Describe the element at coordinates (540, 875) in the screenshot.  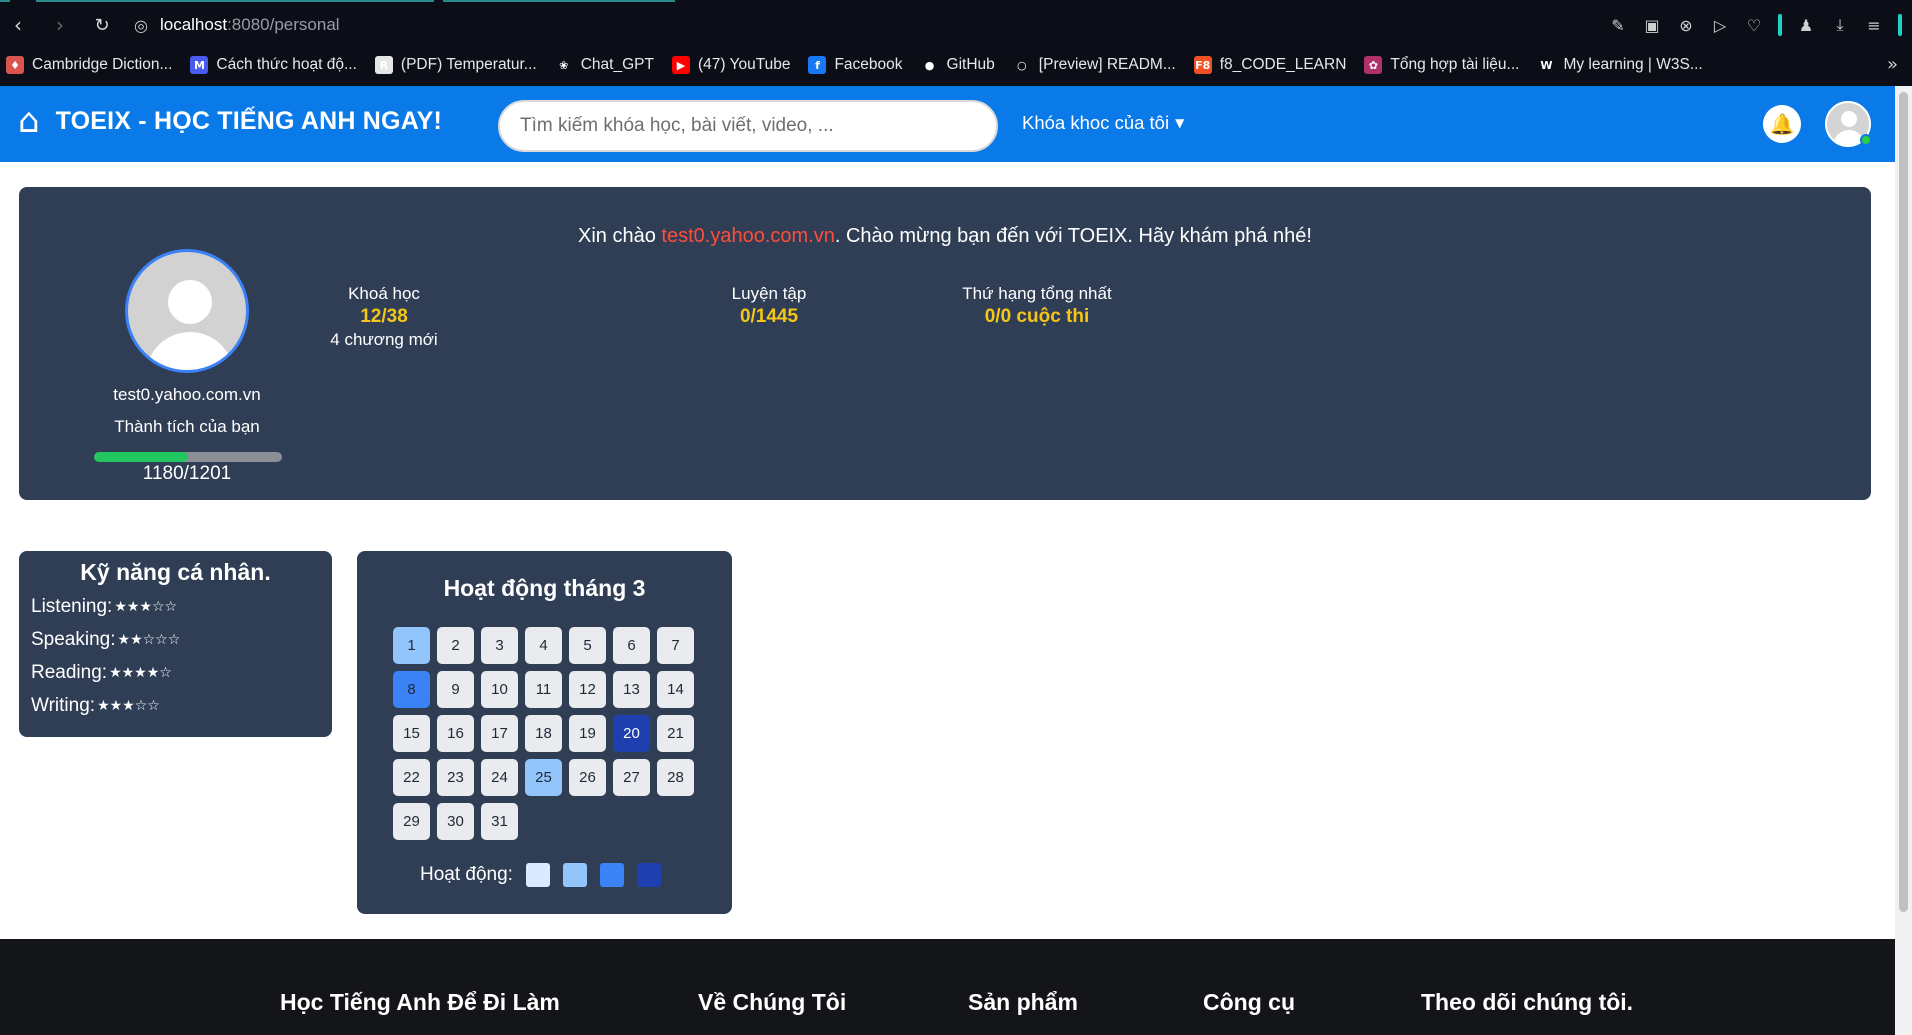
I see `activity-legend: Hoạt động:` at that location.